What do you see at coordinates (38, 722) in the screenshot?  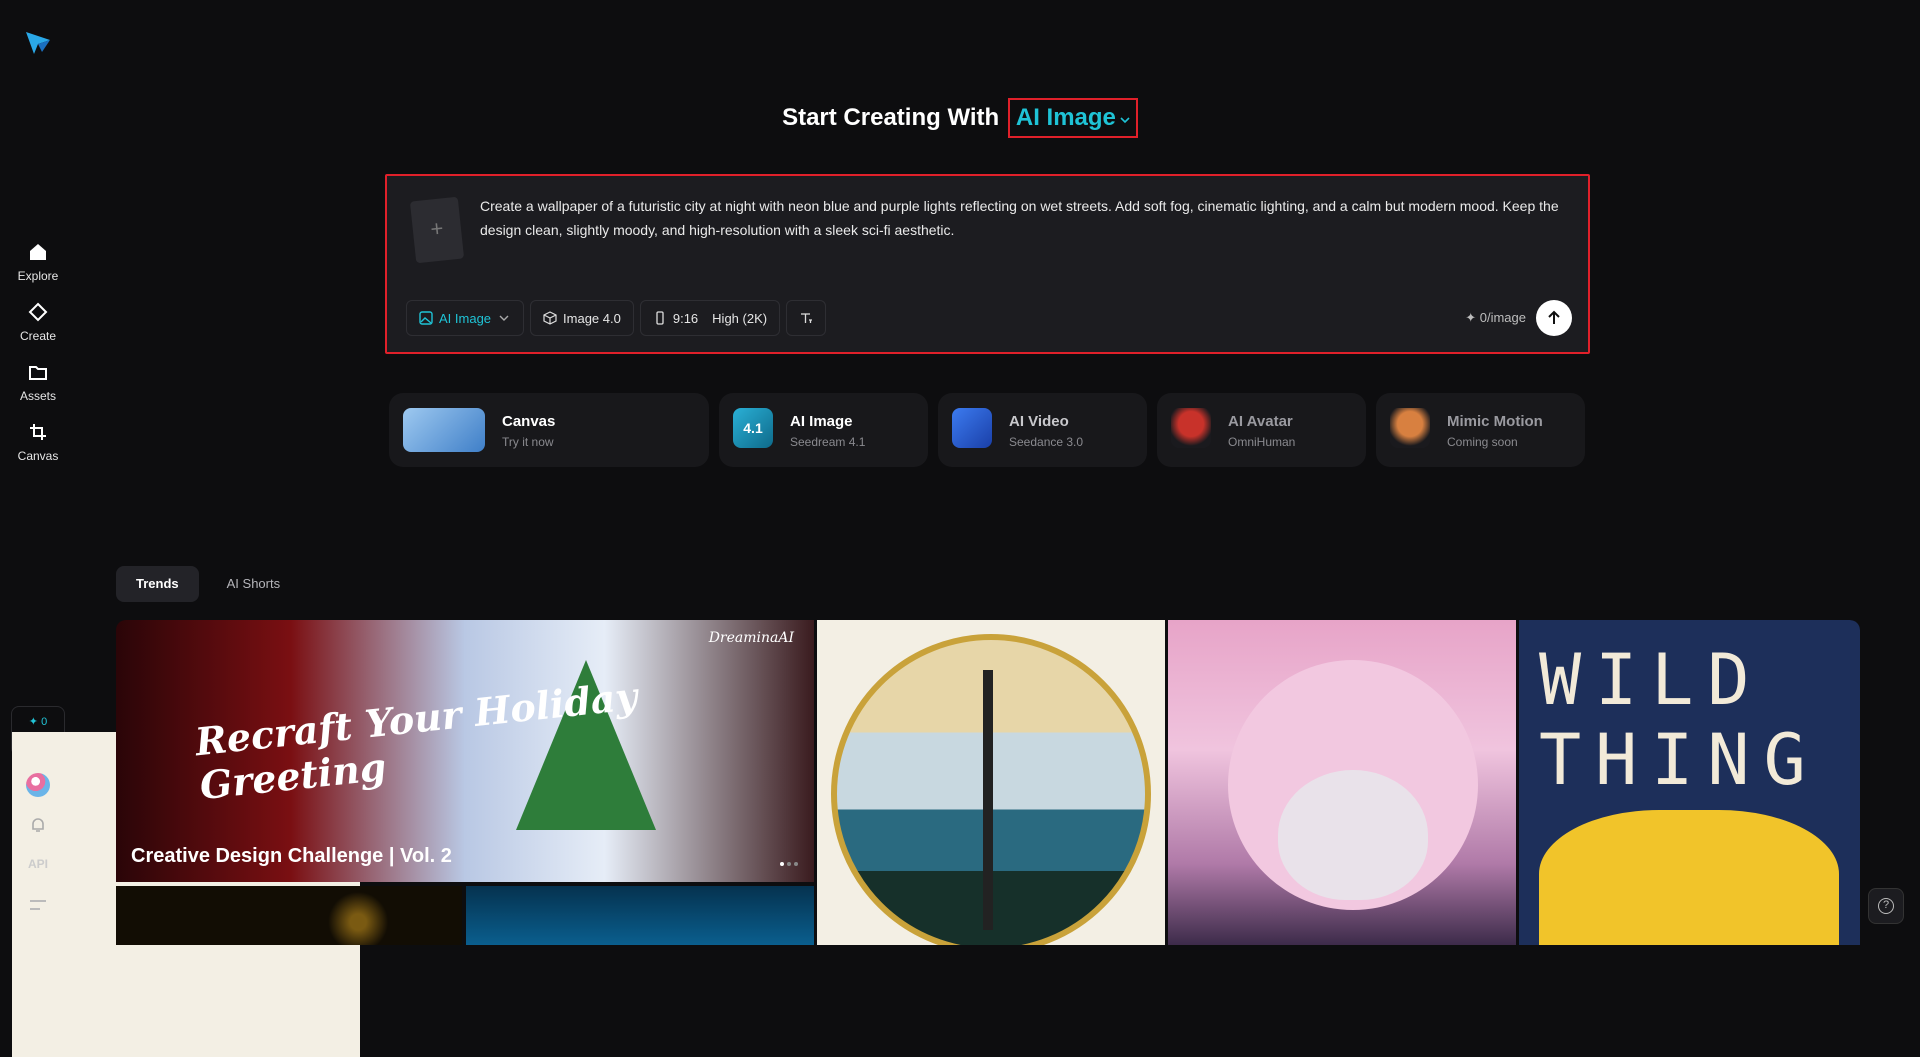 I see `credits-count: ✦ 0` at bounding box center [38, 722].